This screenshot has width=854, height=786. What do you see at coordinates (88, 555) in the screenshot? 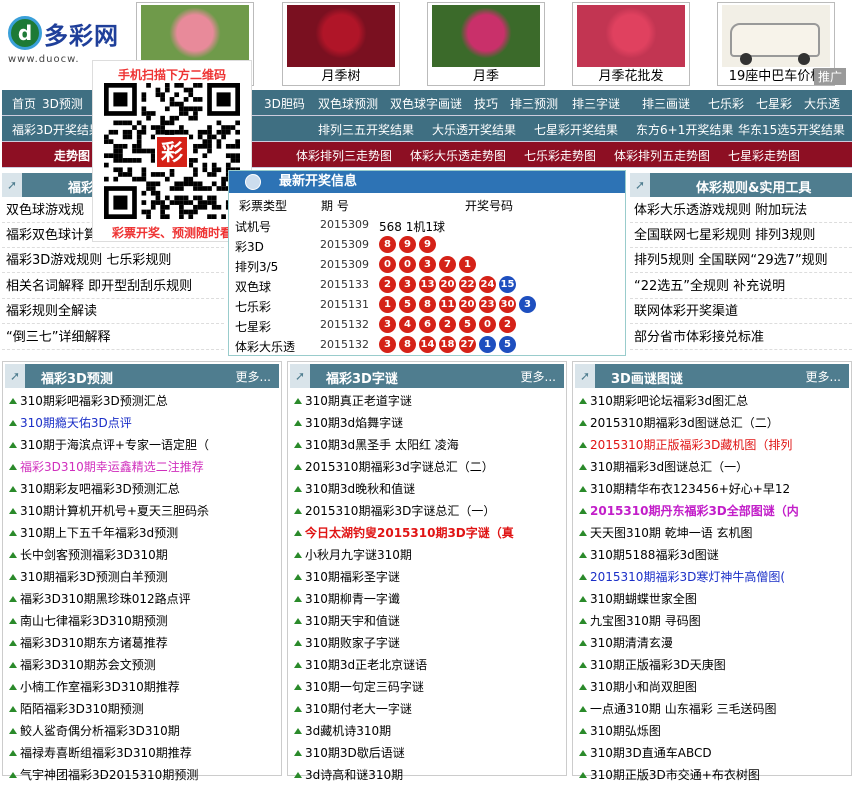
I see `article-link: 长中剑客预测福彩3D310期` at bounding box center [88, 555].